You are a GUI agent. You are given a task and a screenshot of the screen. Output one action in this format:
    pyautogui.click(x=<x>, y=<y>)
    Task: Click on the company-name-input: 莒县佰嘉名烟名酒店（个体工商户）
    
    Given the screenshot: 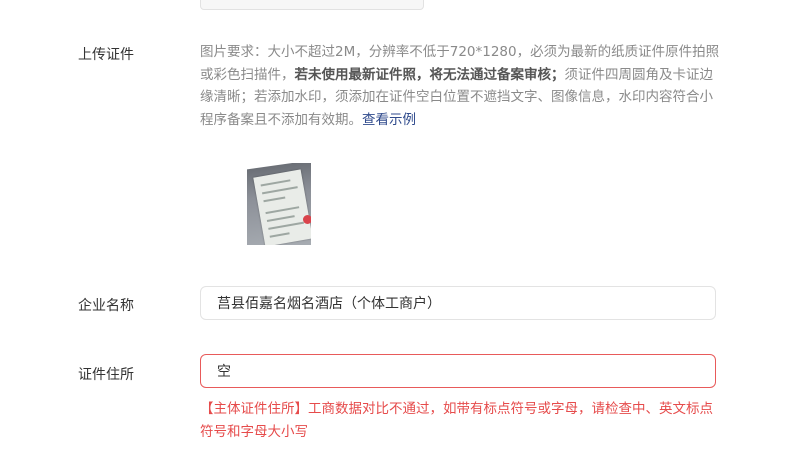 What is the action you would take?
    pyautogui.click(x=458, y=303)
    